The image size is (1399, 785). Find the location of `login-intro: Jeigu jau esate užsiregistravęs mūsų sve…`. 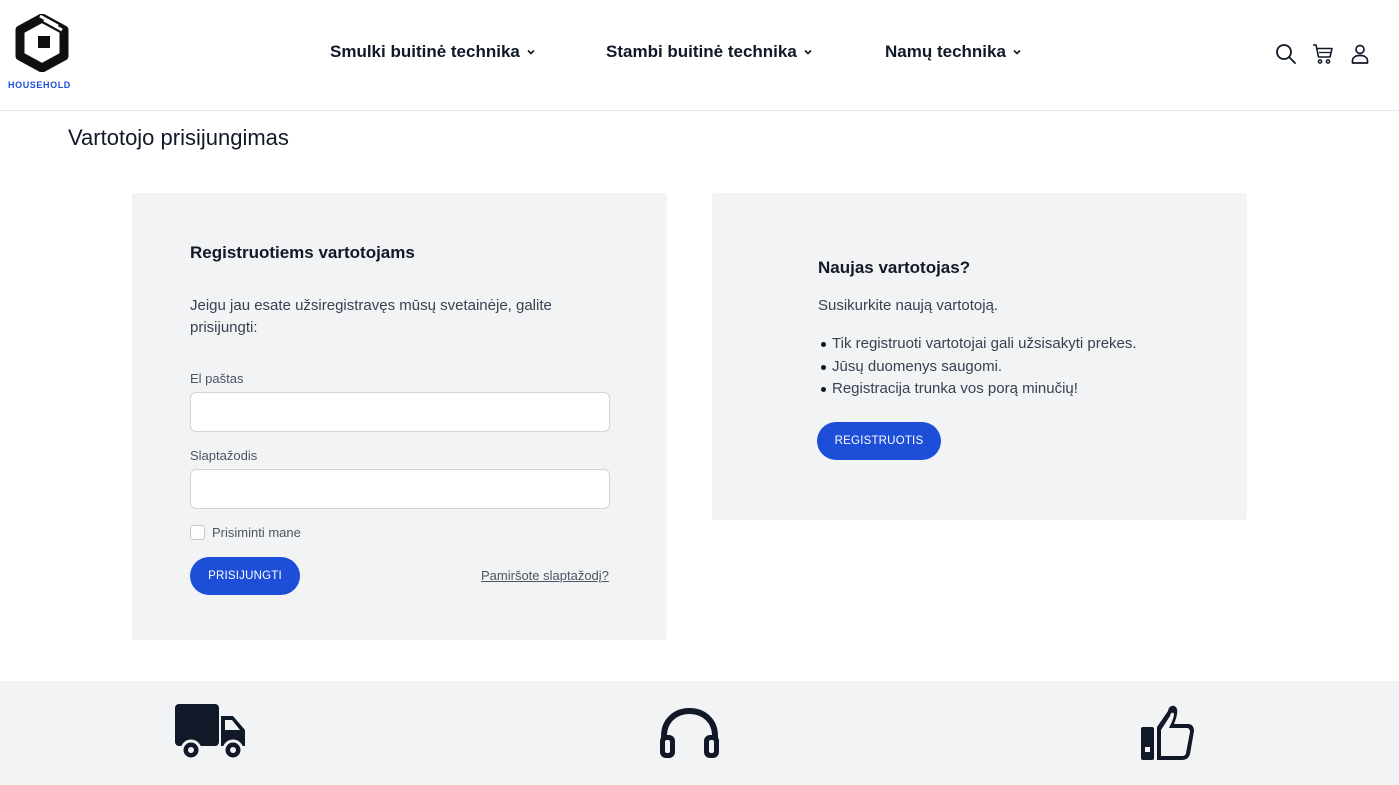

login-intro: Jeigu jau esate užsiregistravęs mūsų sve… is located at coordinates (371, 316).